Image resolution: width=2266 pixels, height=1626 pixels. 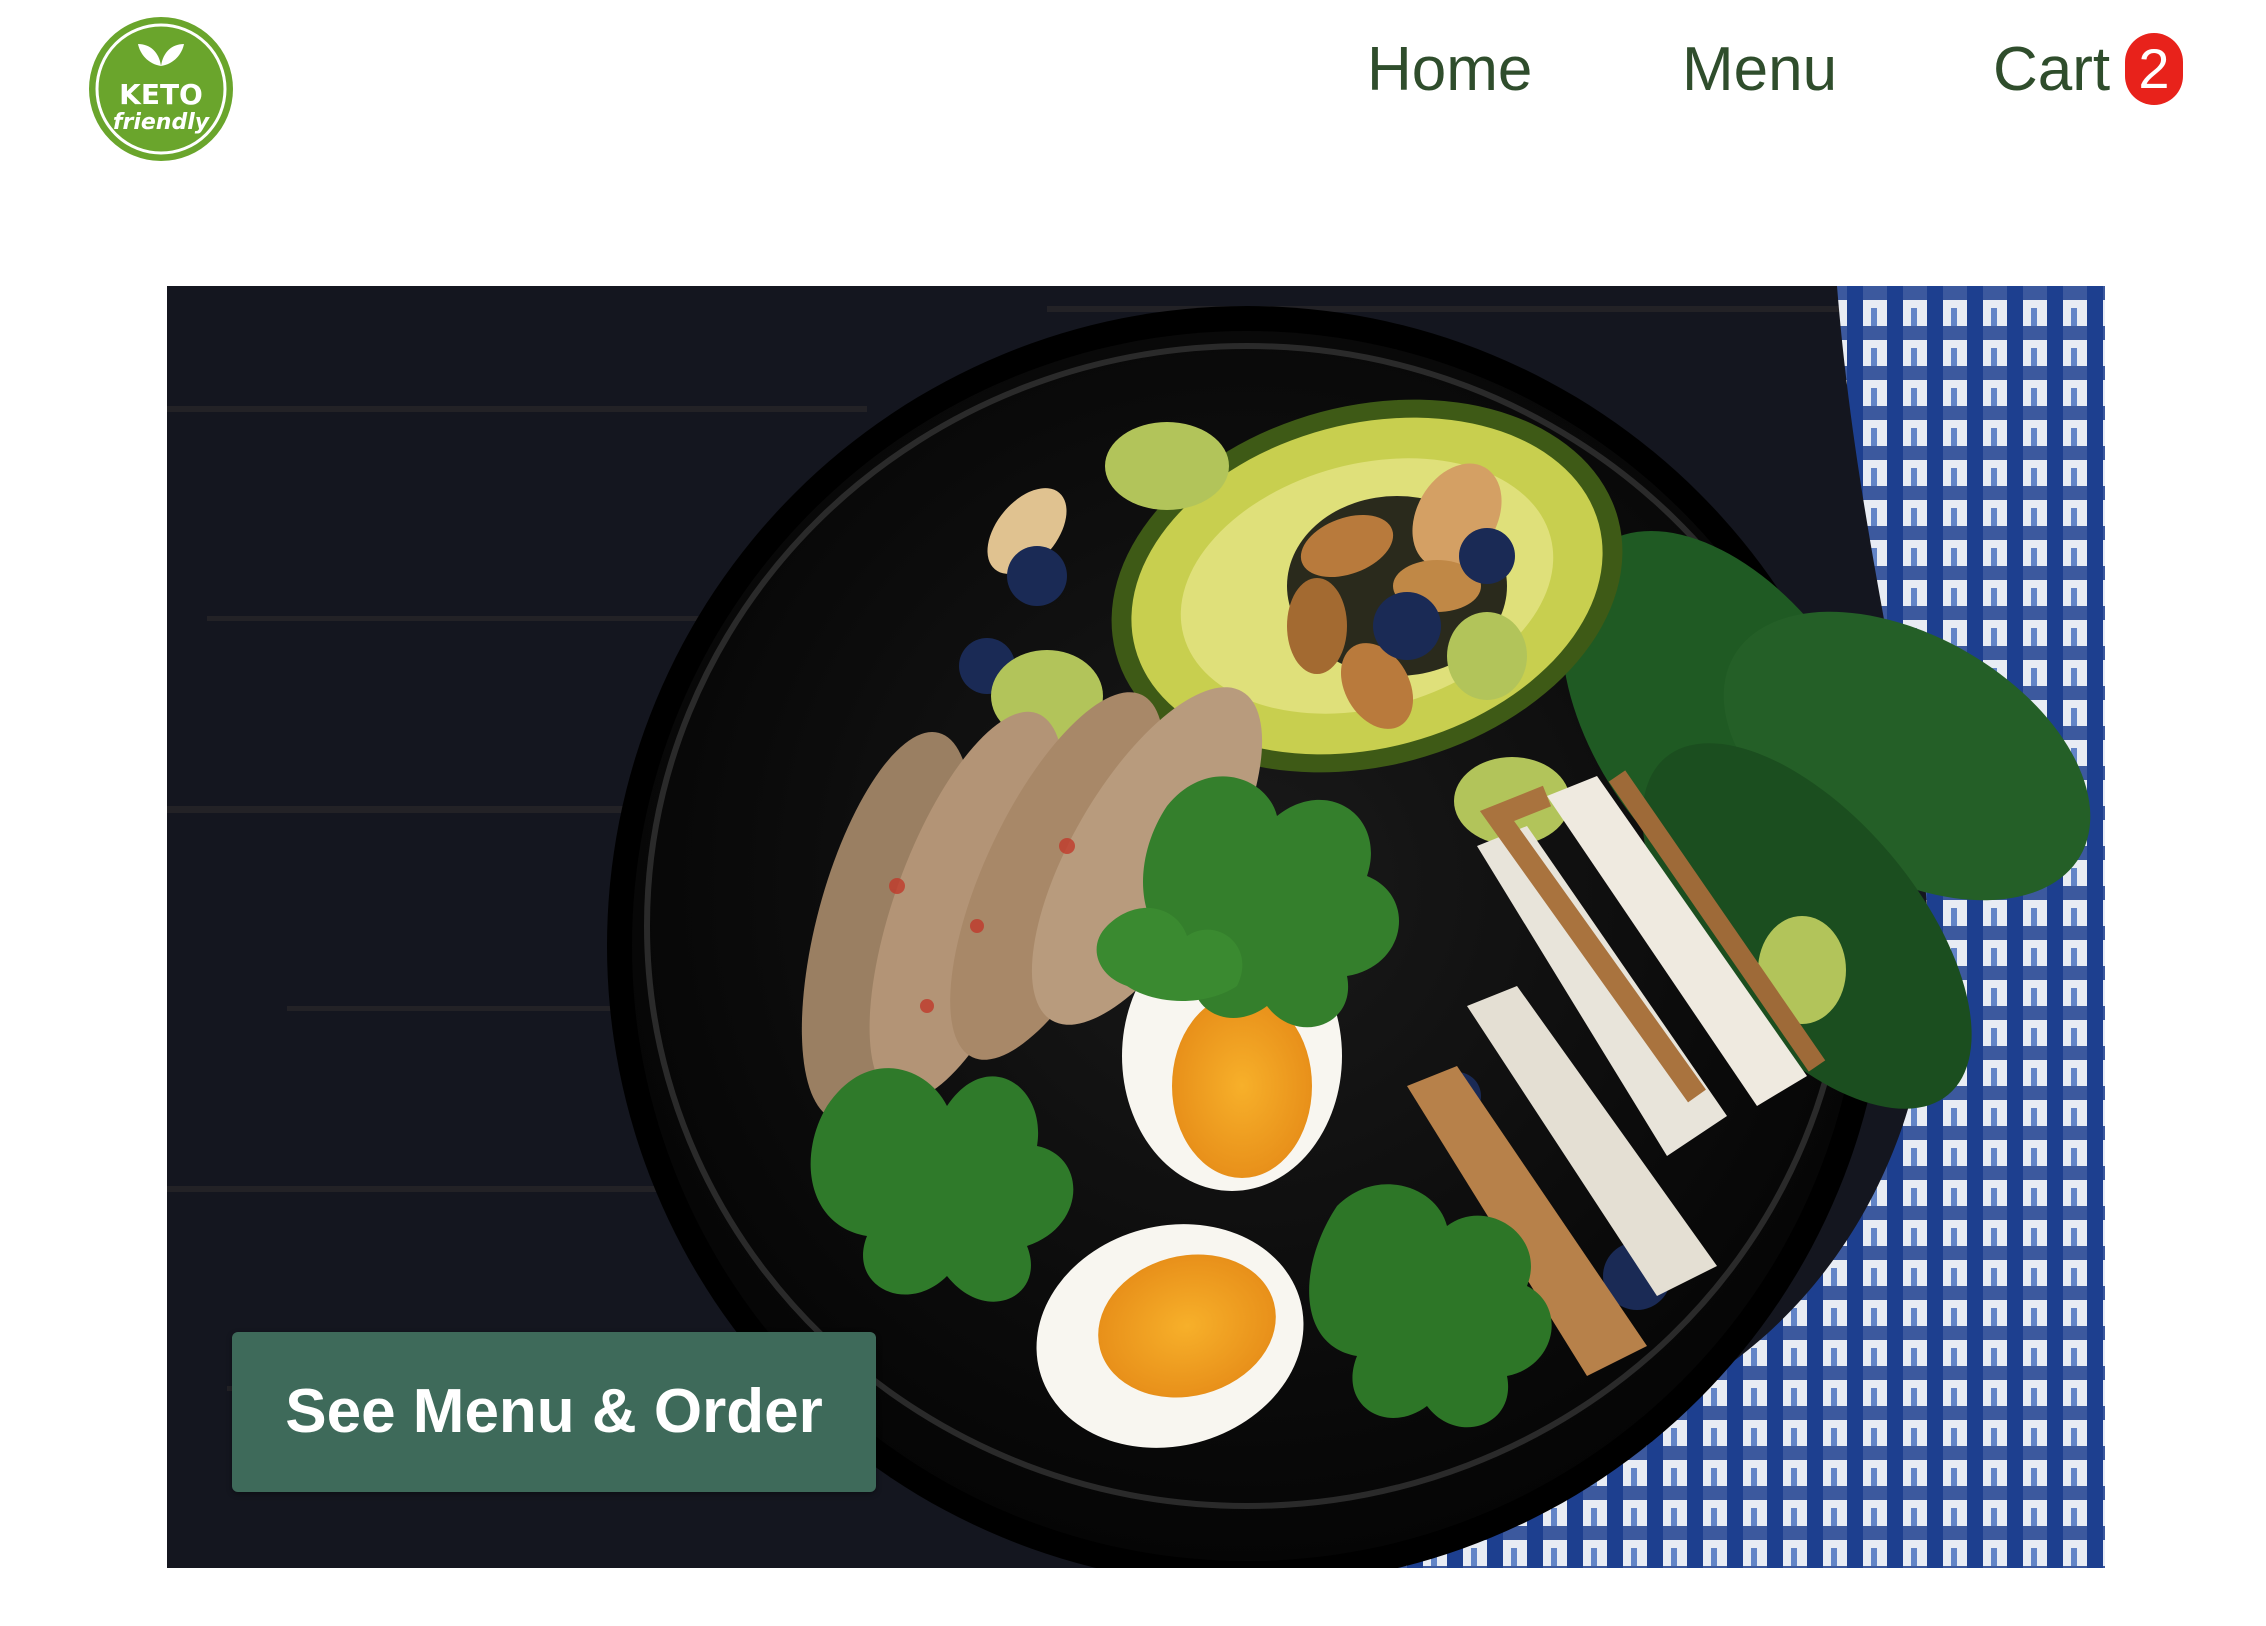 I want to click on svg-text: KETO, so click(x=161, y=94).